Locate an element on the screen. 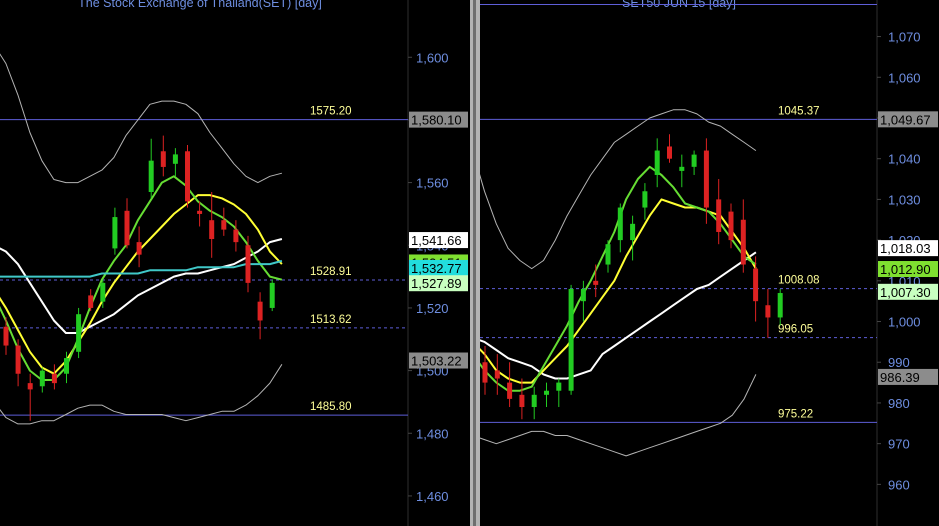 The width and height of the screenshot is (939, 526). chart-0-reference-label: 1485.80 is located at coordinates (331, 407).